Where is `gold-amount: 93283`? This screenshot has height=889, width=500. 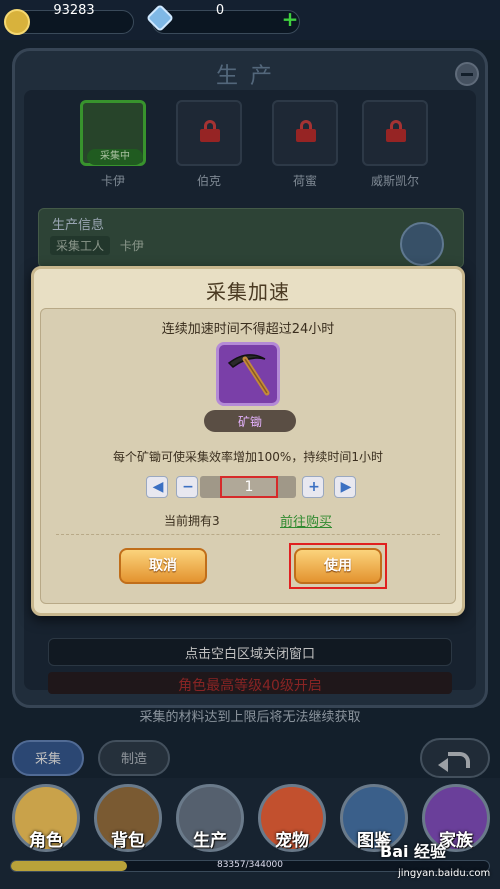
gold-amount: 93283 is located at coordinates (74, 10).